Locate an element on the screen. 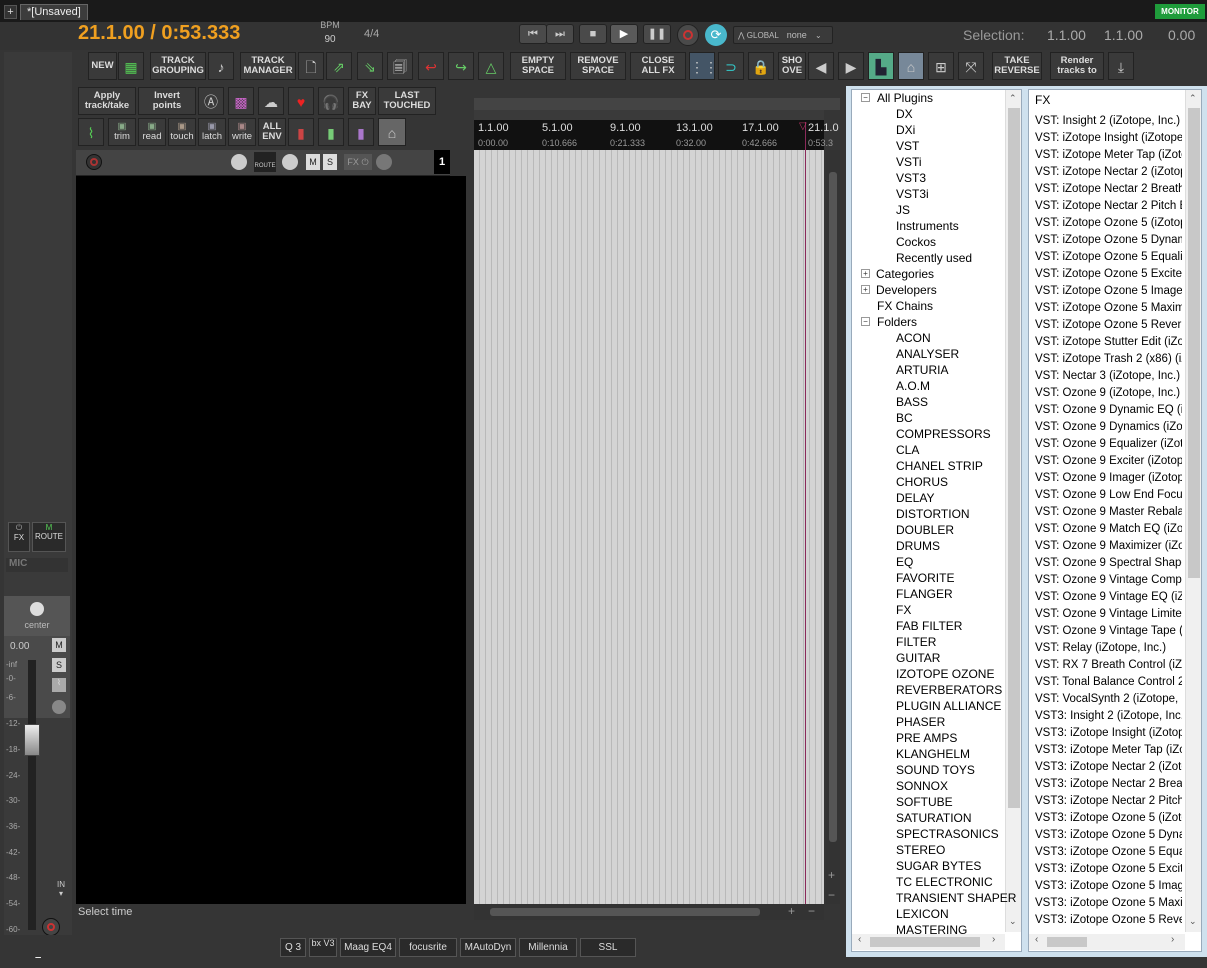 Image resolution: width=1207 pixels, height=968 pixels. tree-item-folder: TRANSIENT SHAPER is located at coordinates (956, 898).